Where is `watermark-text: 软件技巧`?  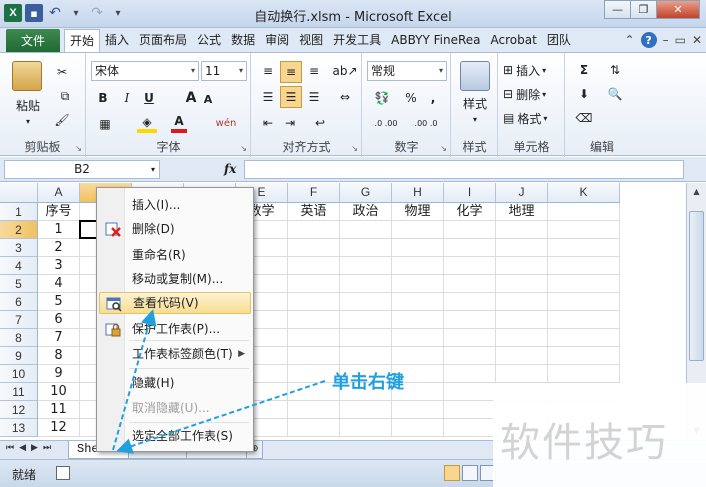
watermark-text: 软件技巧 is located at coordinates (584, 443).